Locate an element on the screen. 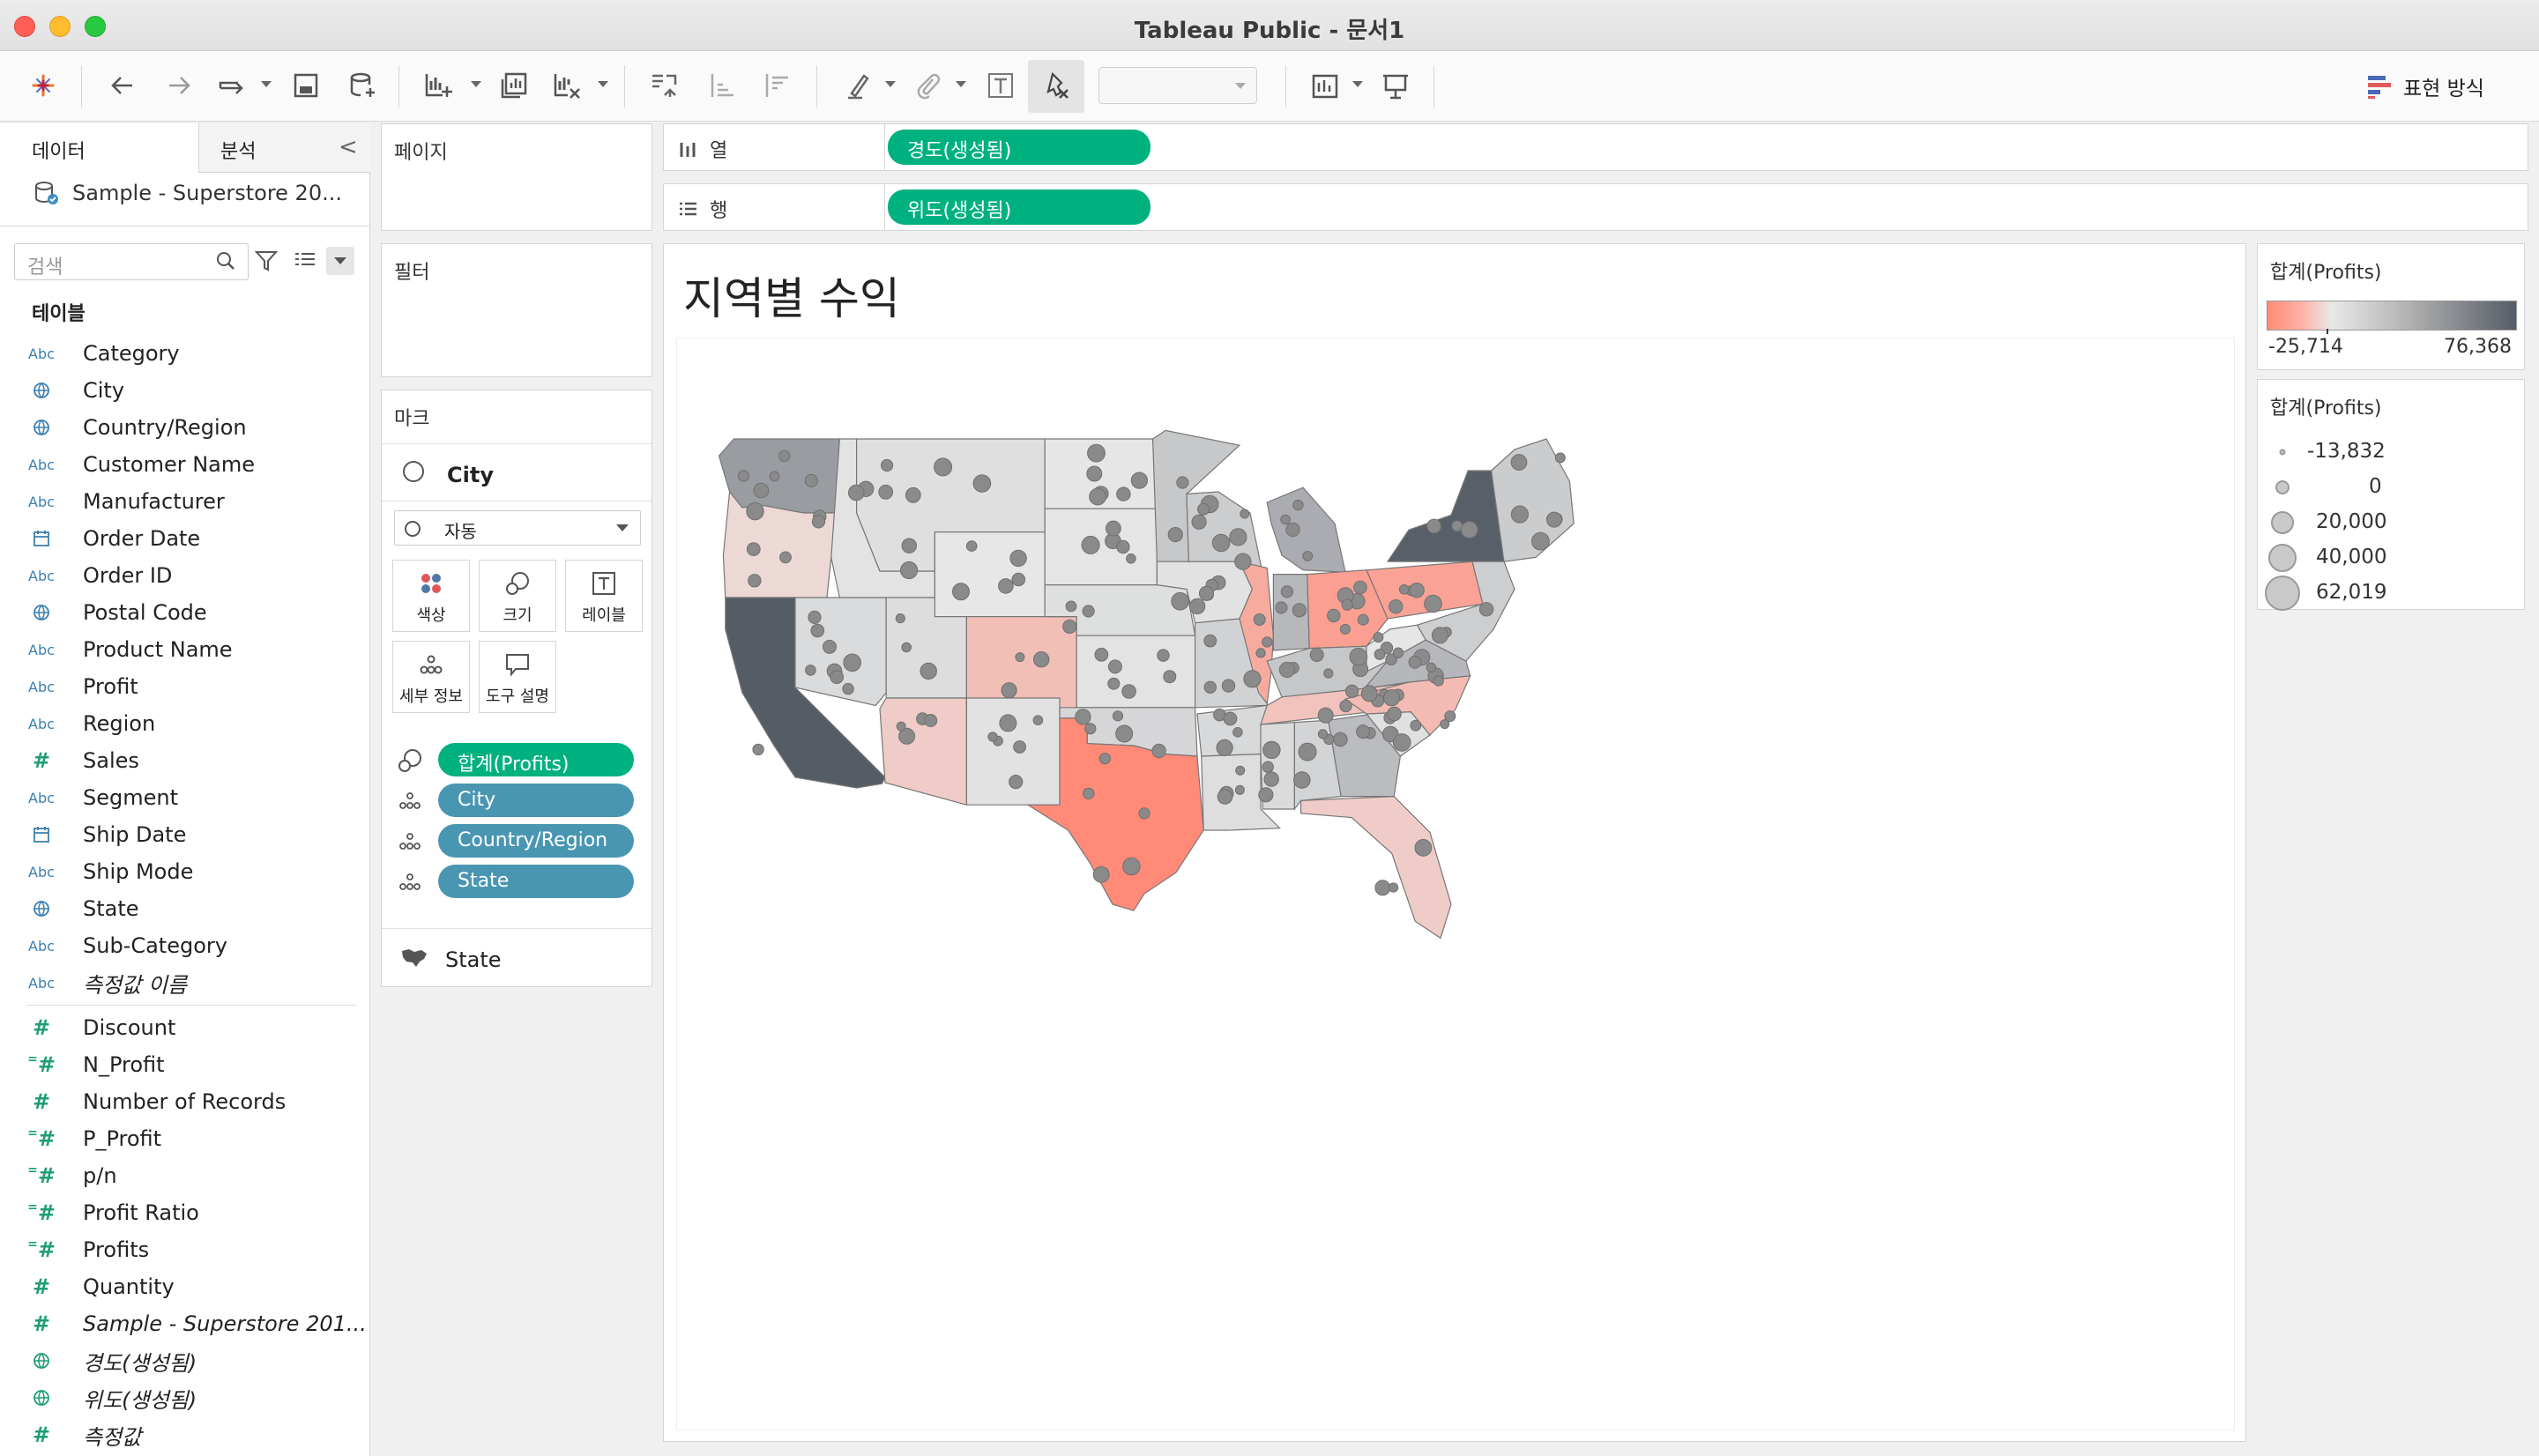  clear-sheet-icon is located at coordinates (567, 85).